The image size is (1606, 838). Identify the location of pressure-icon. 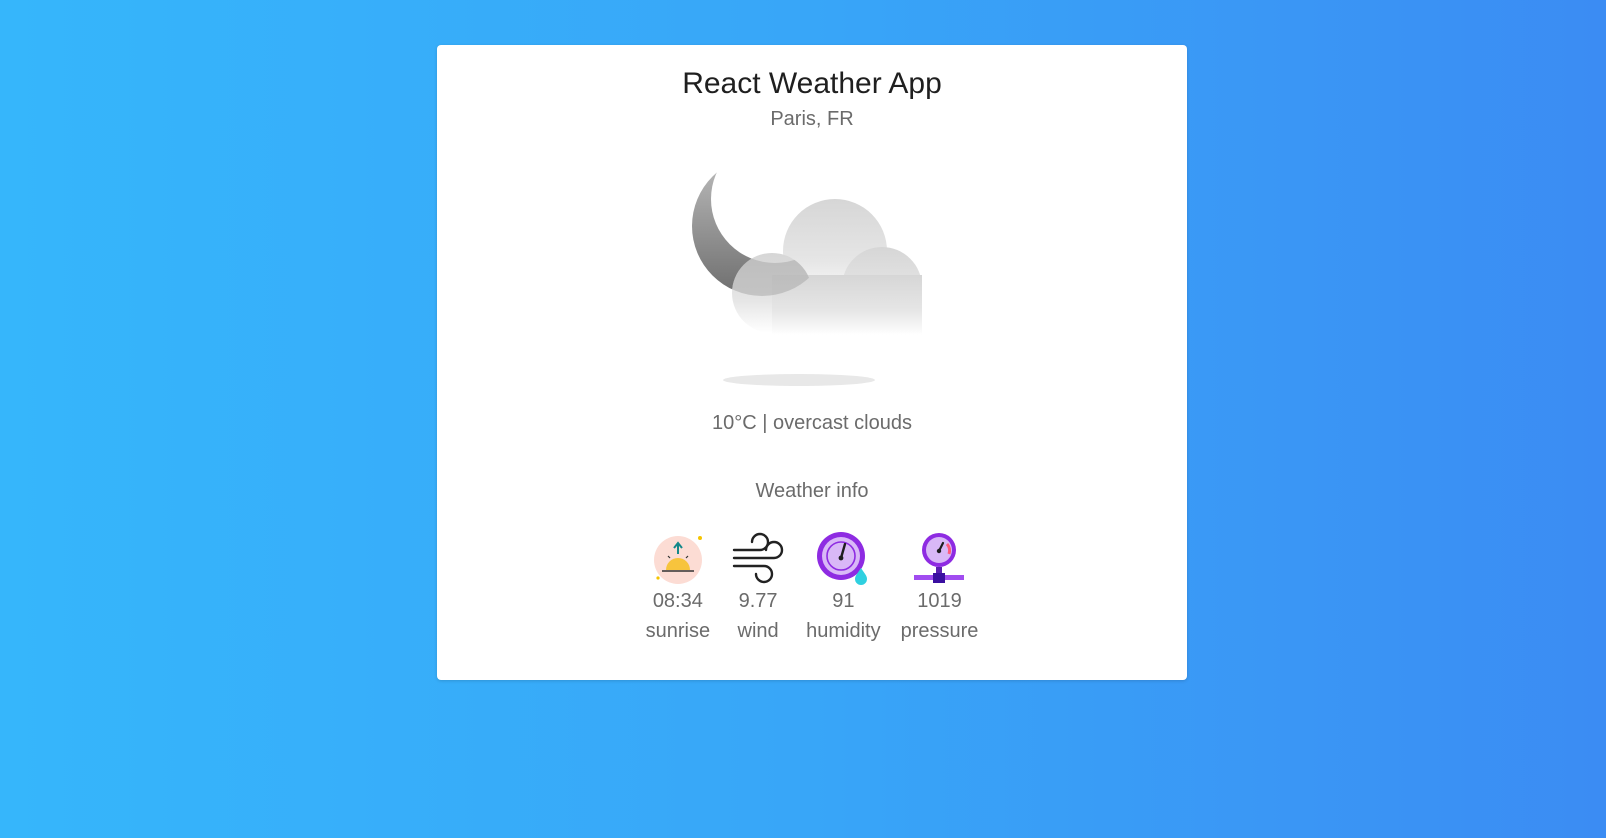
(939, 558).